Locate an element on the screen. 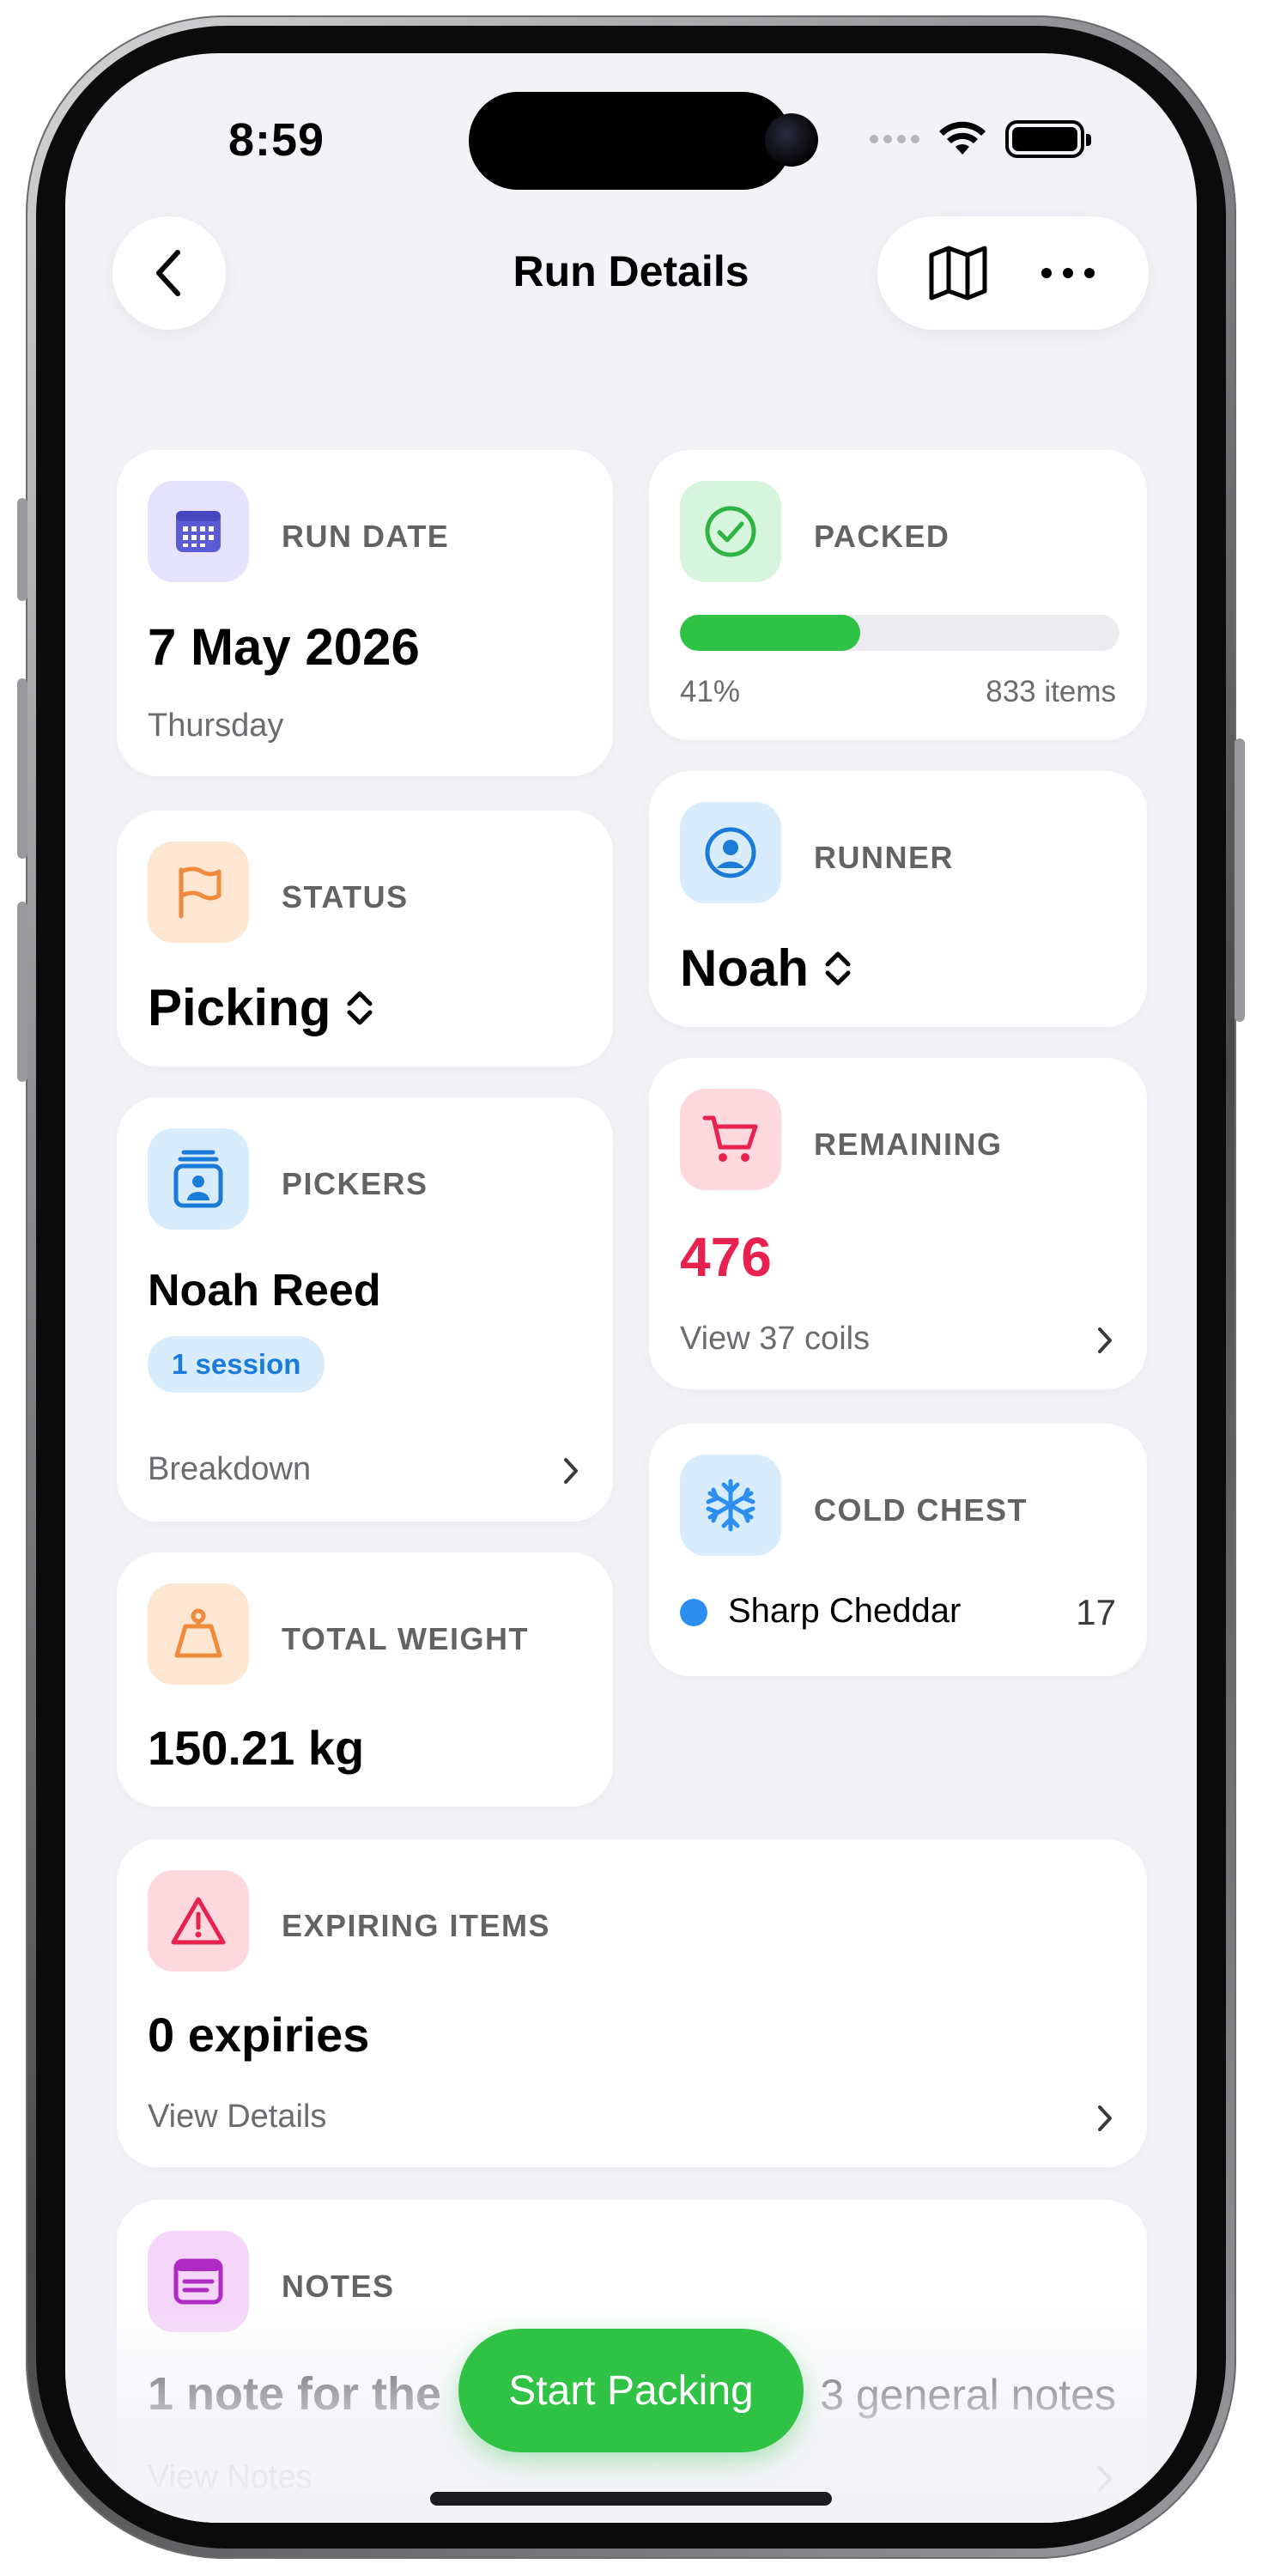  notes-general-count: 3 general notes is located at coordinates (968, 2395).